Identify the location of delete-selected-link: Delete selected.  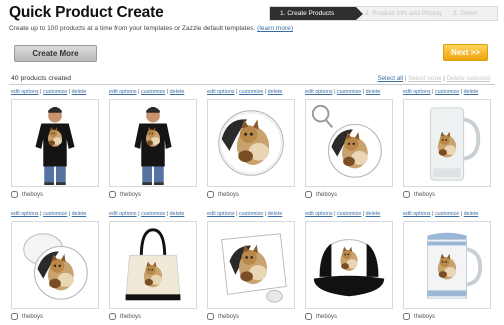
(468, 78).